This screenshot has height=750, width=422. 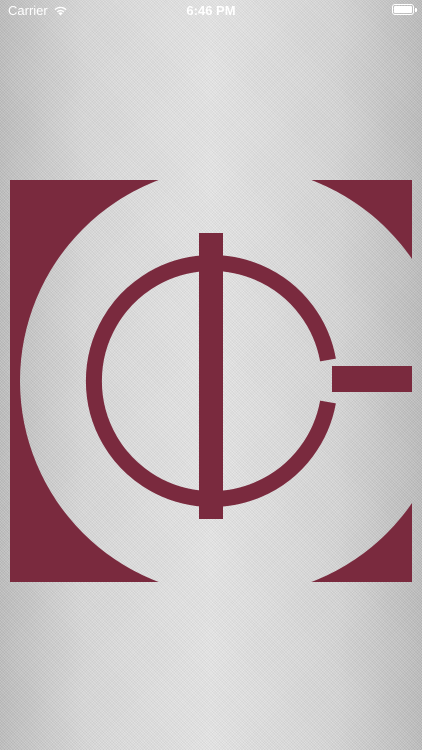 I want to click on battery-level-fill, so click(x=403, y=9).